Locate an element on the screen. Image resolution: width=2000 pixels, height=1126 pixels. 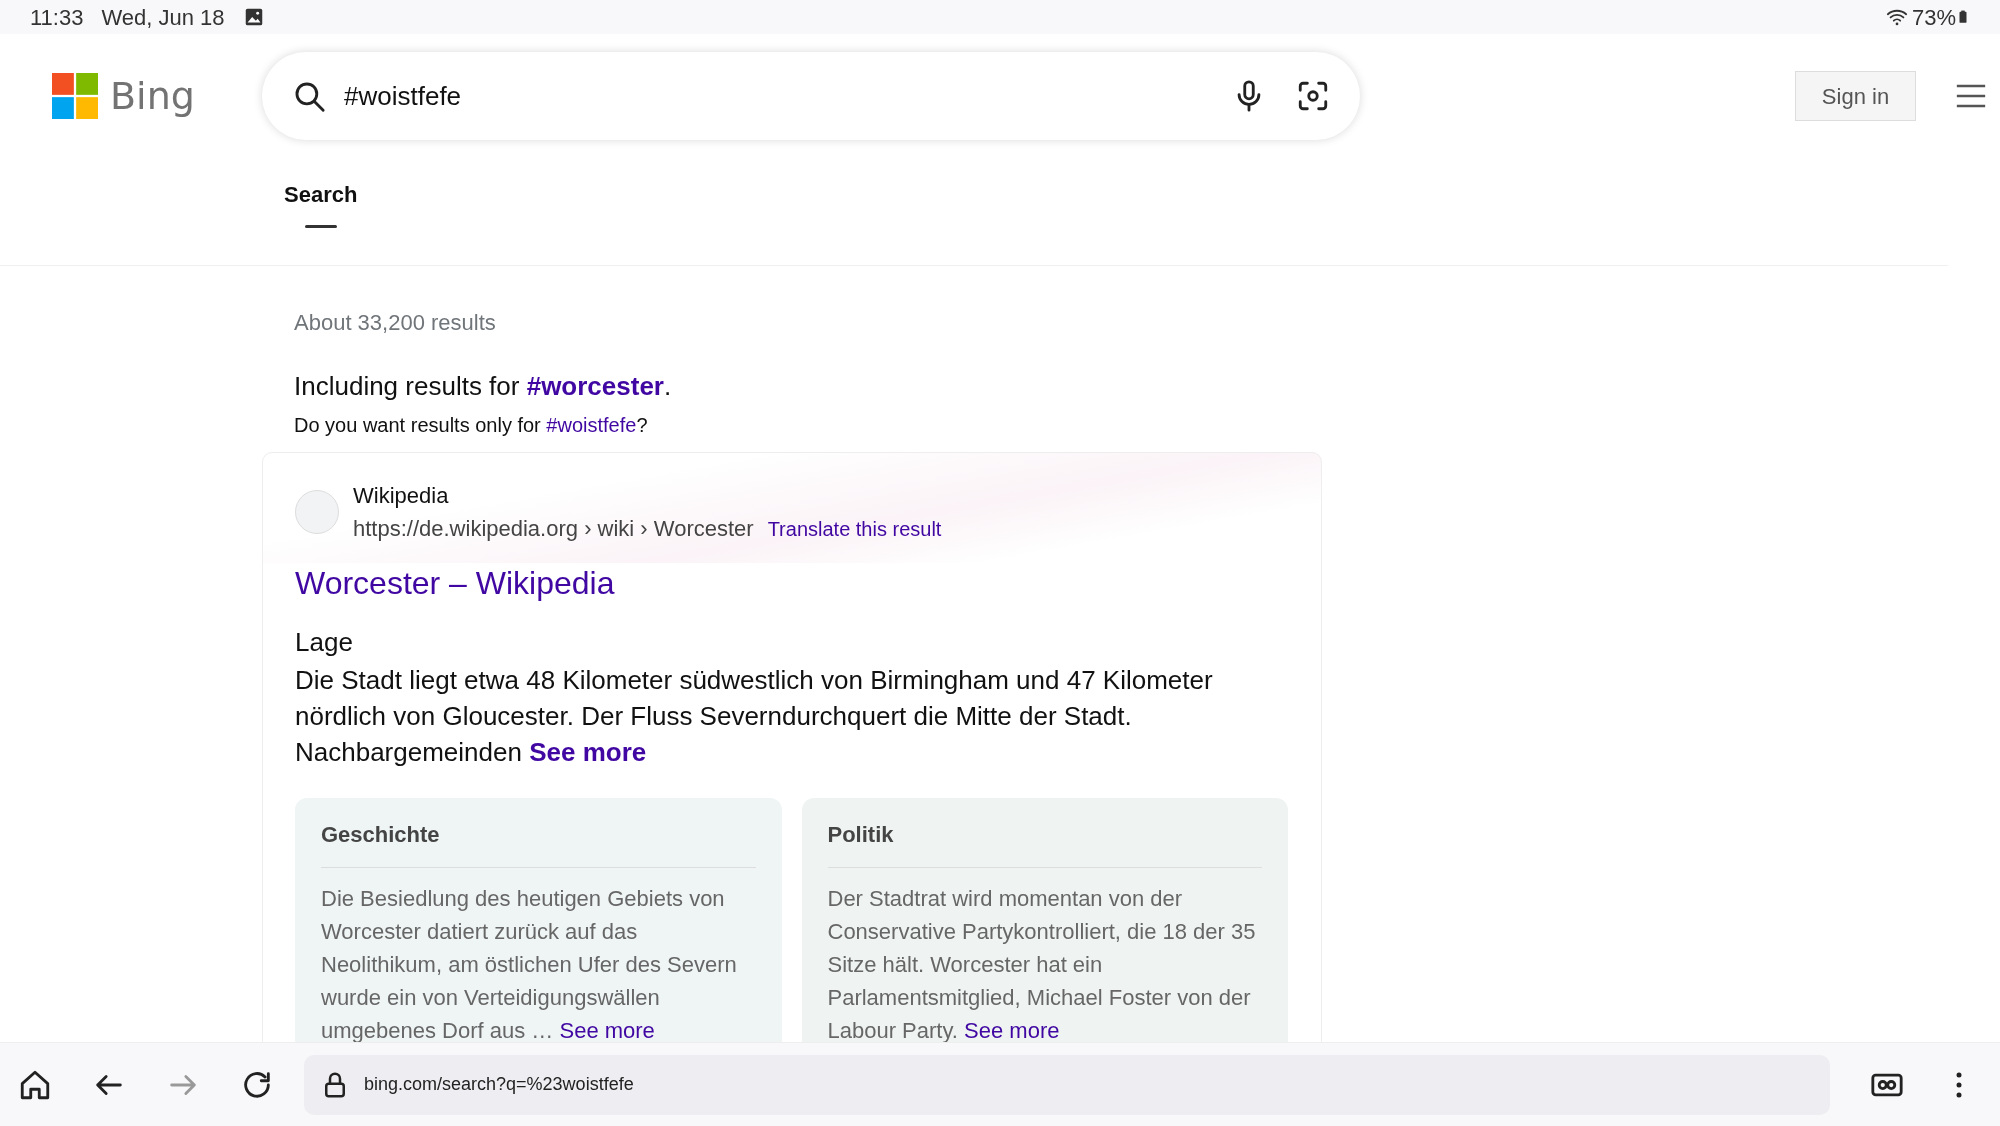
results-count: About 33,200 results is located at coordinates (395, 323).